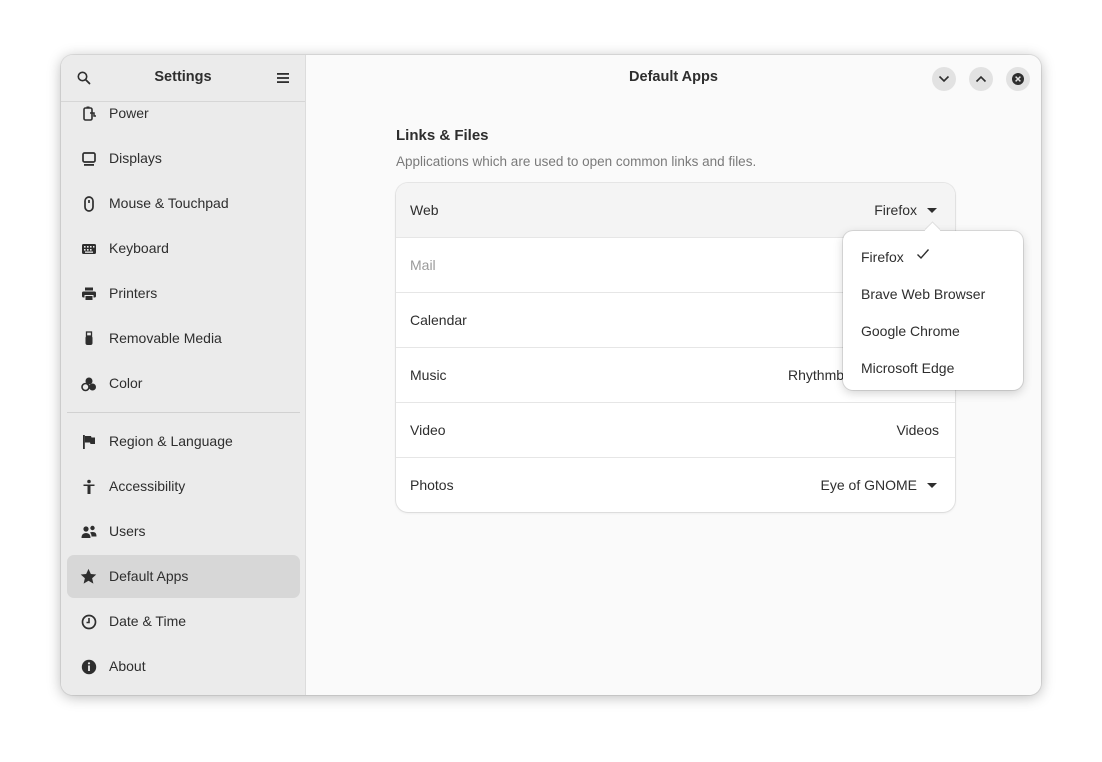 This screenshot has width=1102, height=762. I want to click on popover-option-chrome: Google Chrome, so click(933, 330).